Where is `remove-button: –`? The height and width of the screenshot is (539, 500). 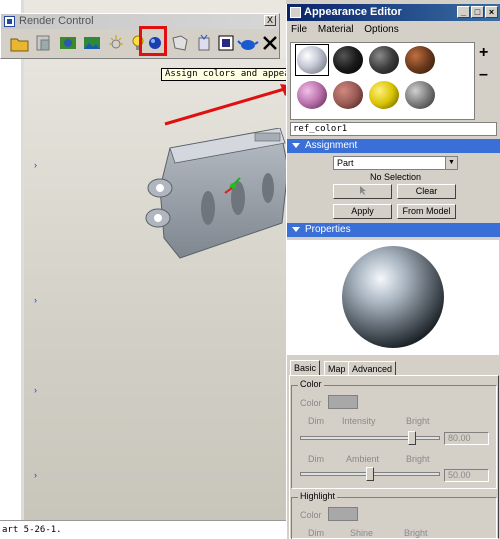
remove-button: – is located at coordinates (483, 75).